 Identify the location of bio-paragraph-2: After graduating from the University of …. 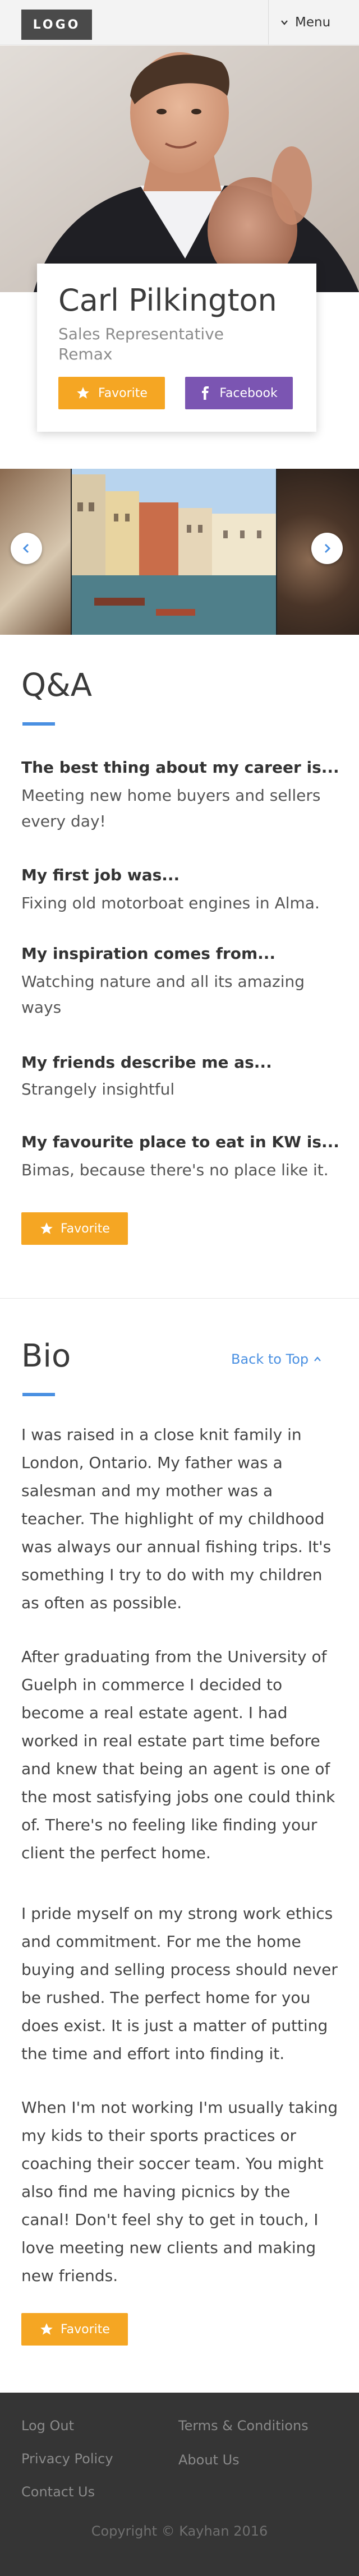
(178, 1755).